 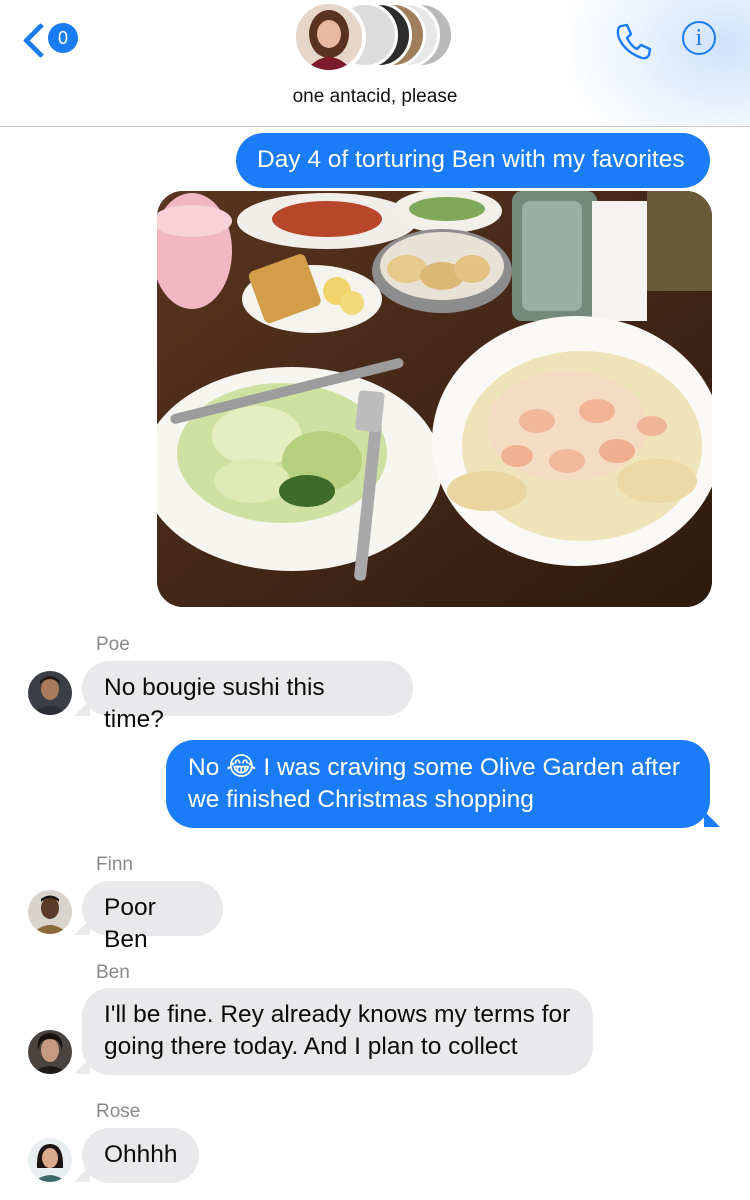 What do you see at coordinates (712, 819) in the screenshot?
I see `bubble-tail` at bounding box center [712, 819].